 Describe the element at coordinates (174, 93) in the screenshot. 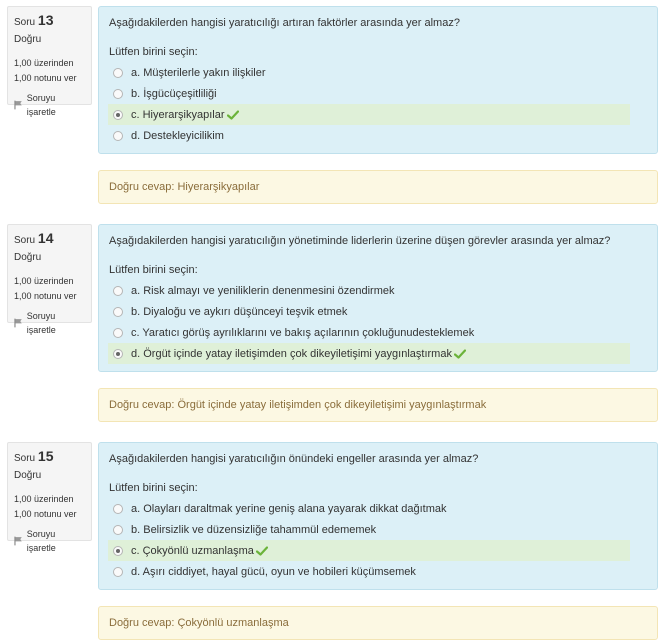

I see `answer-label: b. İşgücüçeşitliliği` at that location.